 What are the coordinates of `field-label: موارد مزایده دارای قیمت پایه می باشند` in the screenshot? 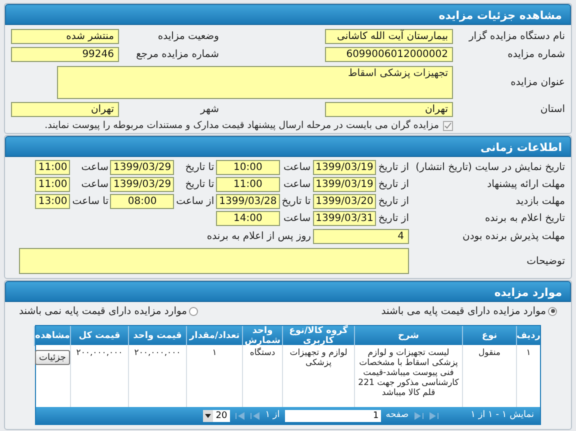 It's located at (463, 311).